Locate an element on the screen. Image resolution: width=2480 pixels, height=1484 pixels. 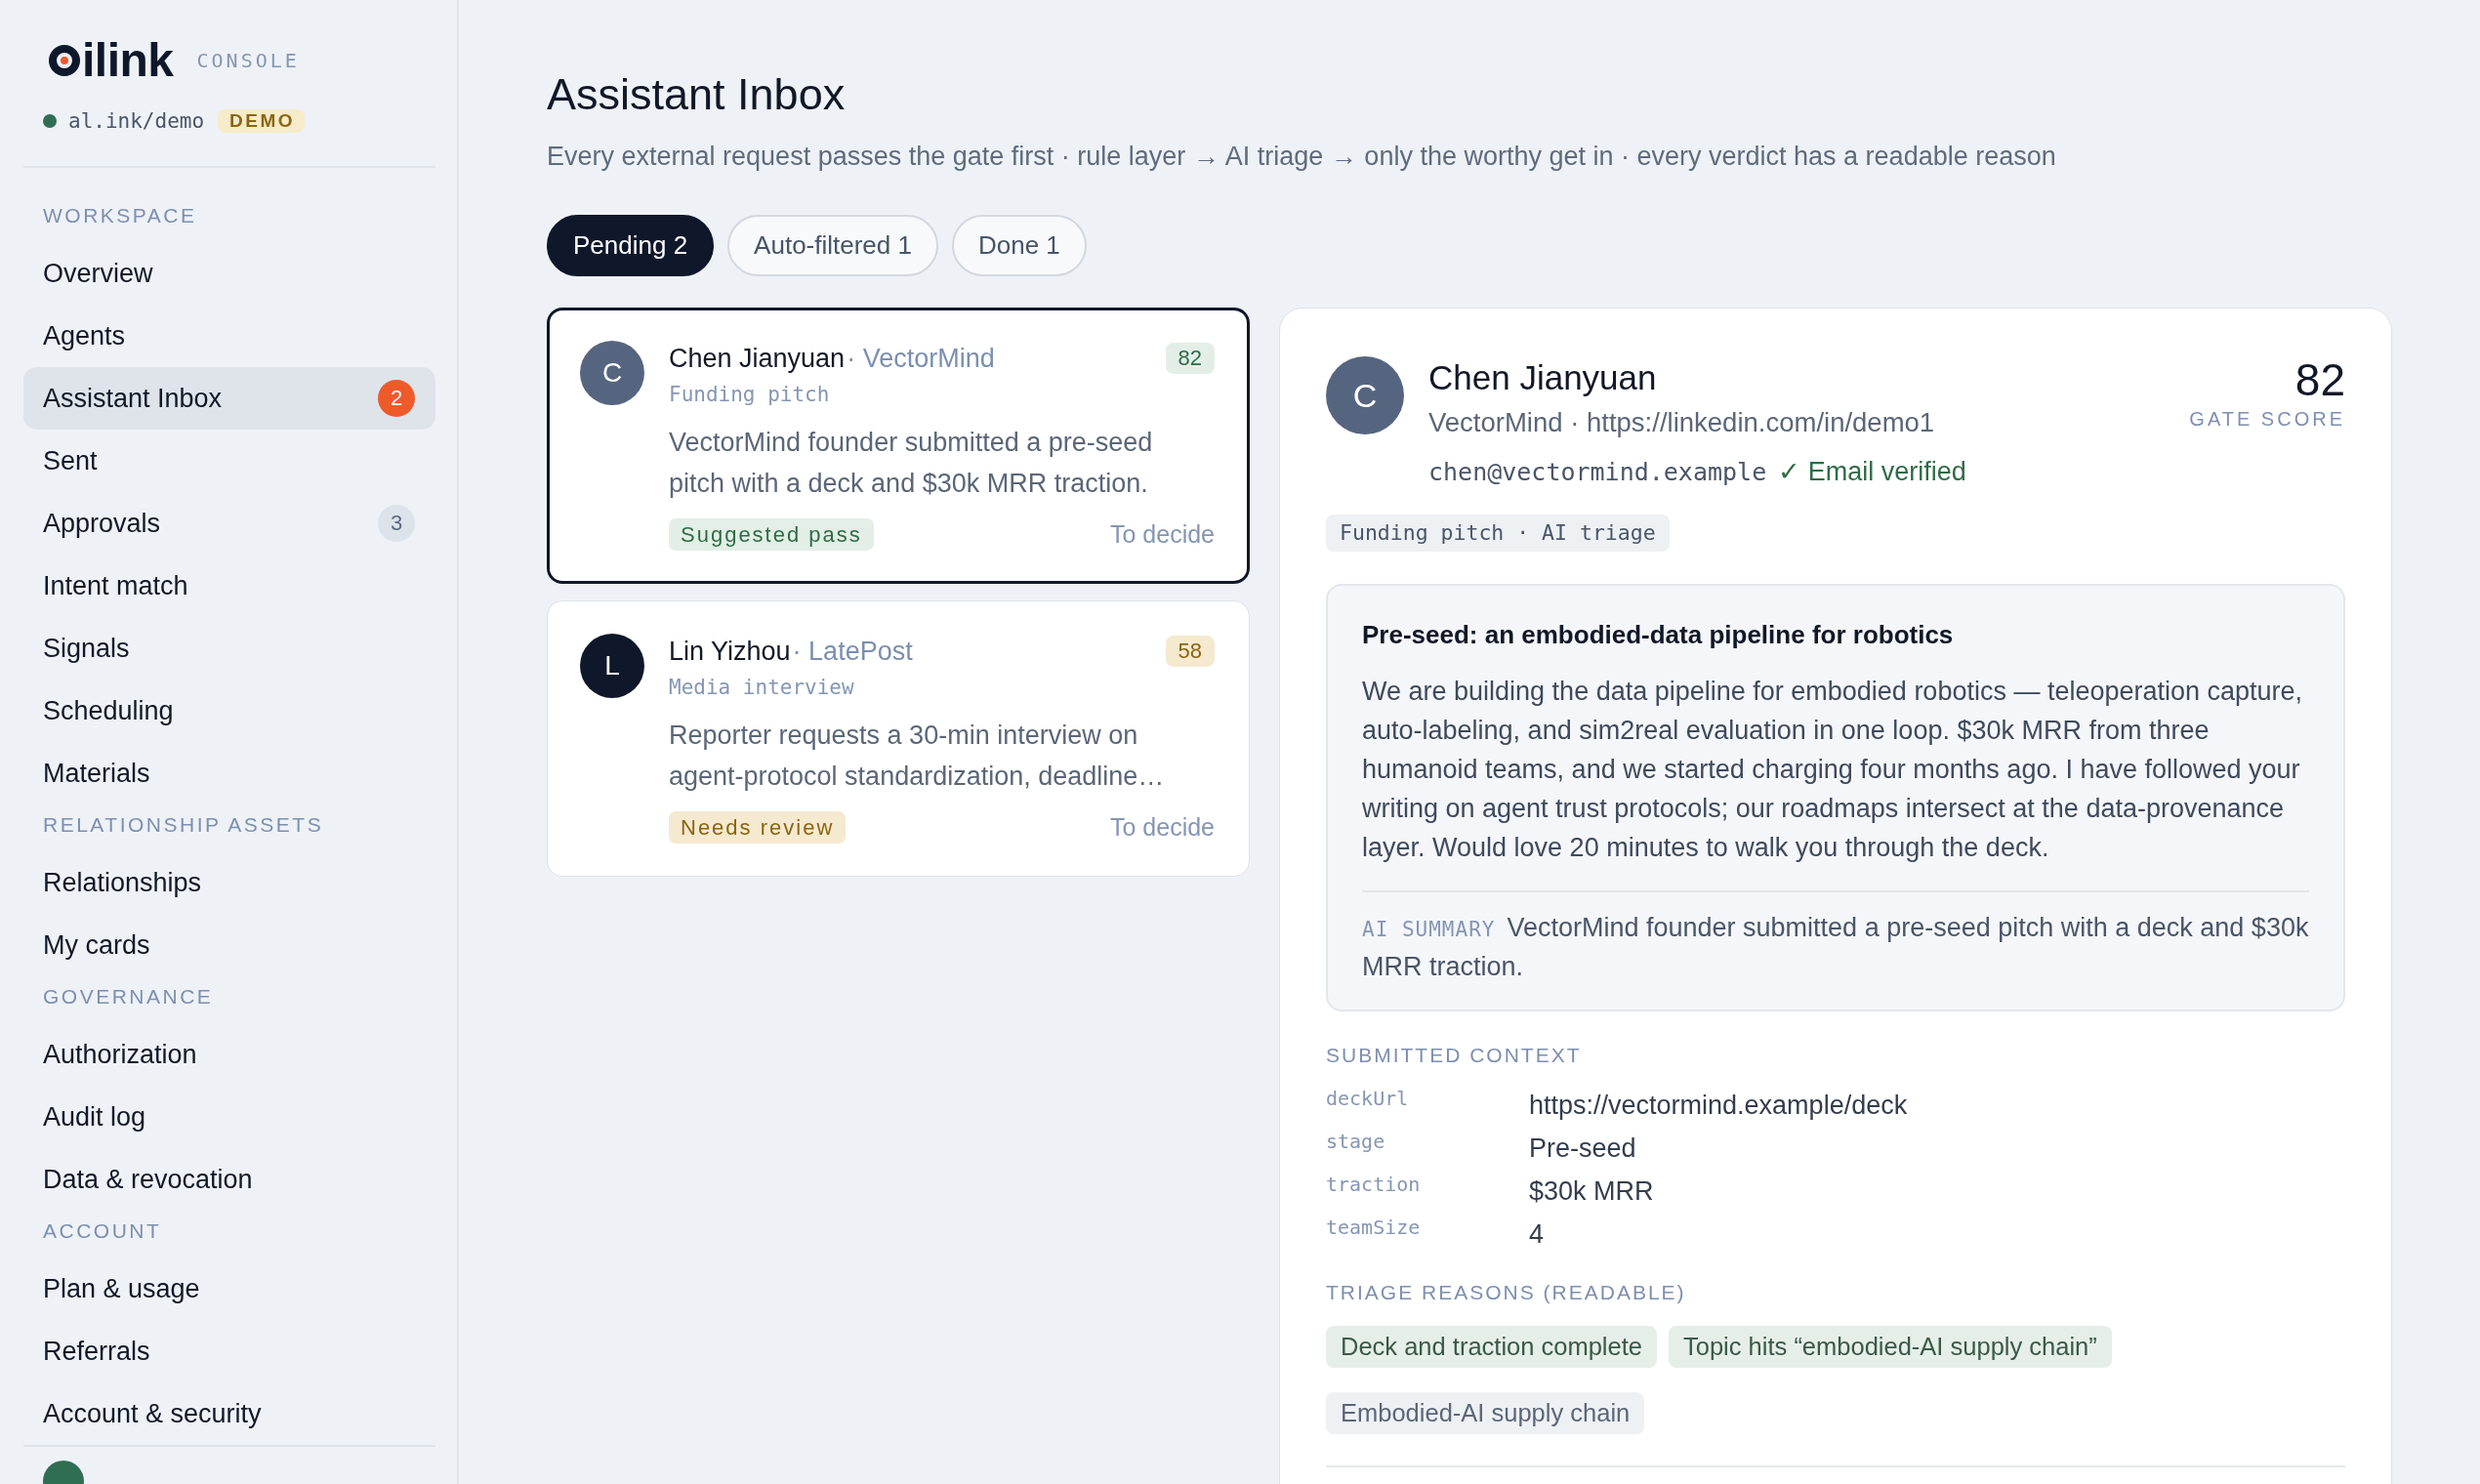
gate-score: 82 is located at coordinates (2319, 380).